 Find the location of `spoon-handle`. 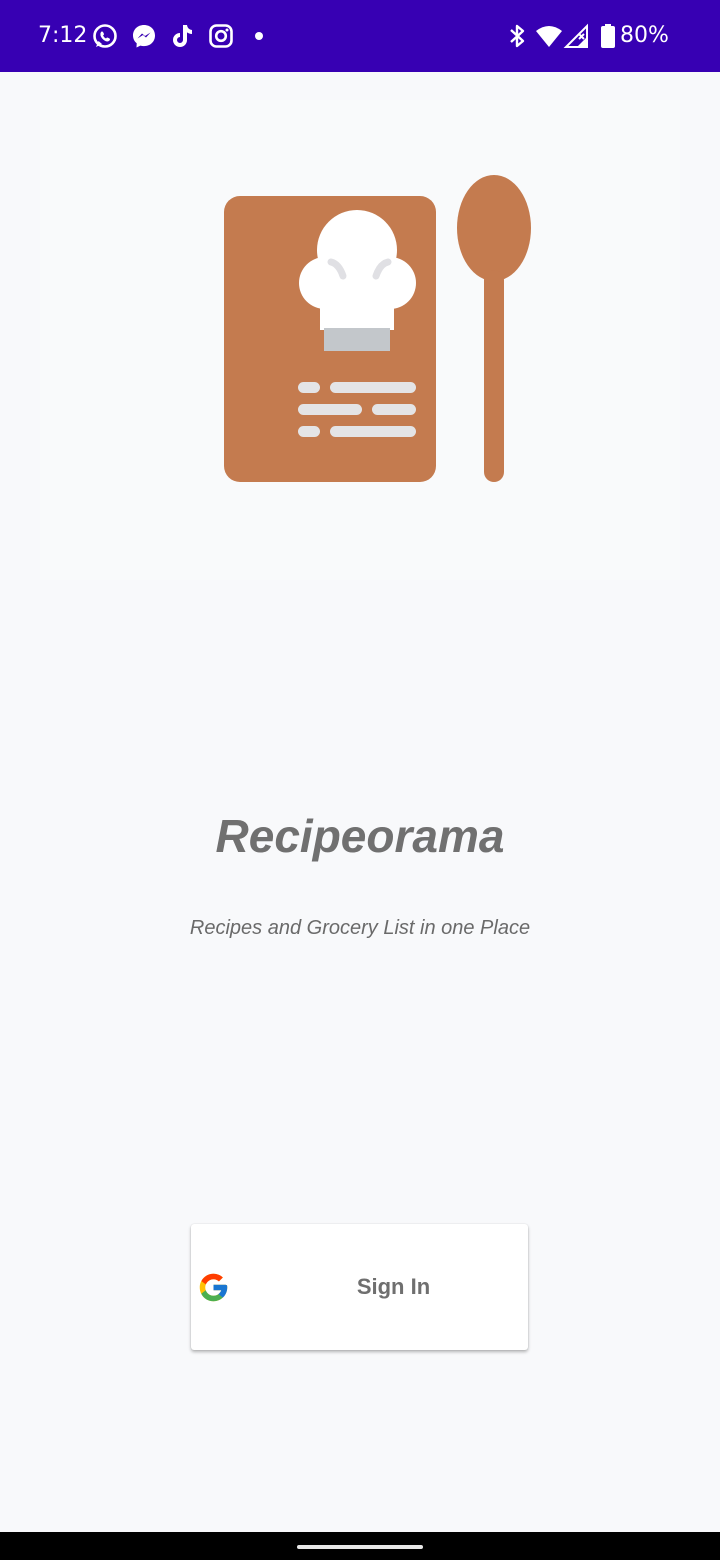

spoon-handle is located at coordinates (494, 376).